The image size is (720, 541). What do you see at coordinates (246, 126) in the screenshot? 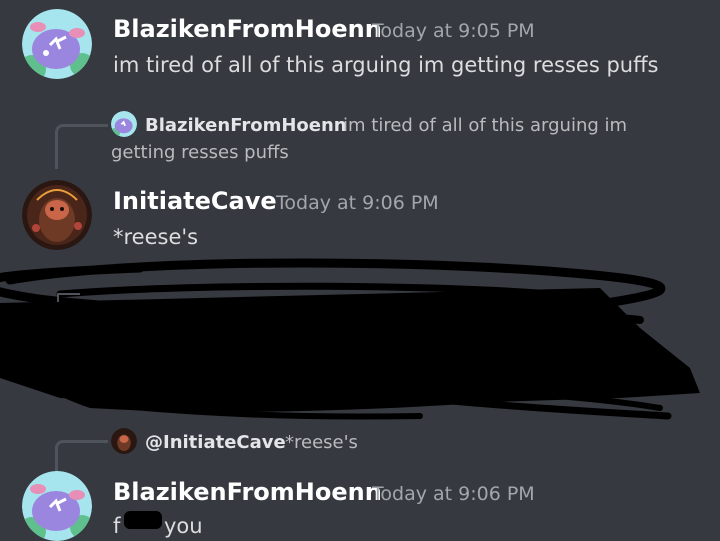
I see `reply-author: BlazikenFromHoenn` at bounding box center [246, 126].